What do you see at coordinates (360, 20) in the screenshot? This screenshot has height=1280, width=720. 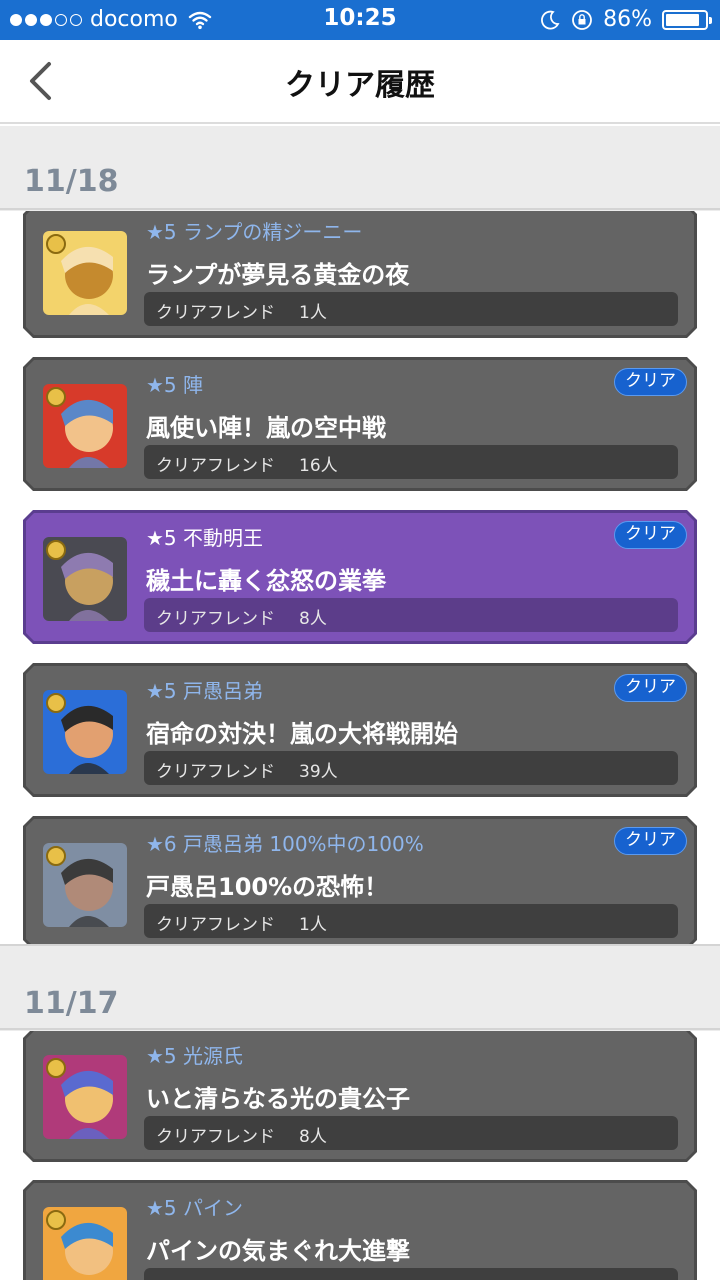 I see `status-bar: docomo 10:25 86%` at bounding box center [360, 20].